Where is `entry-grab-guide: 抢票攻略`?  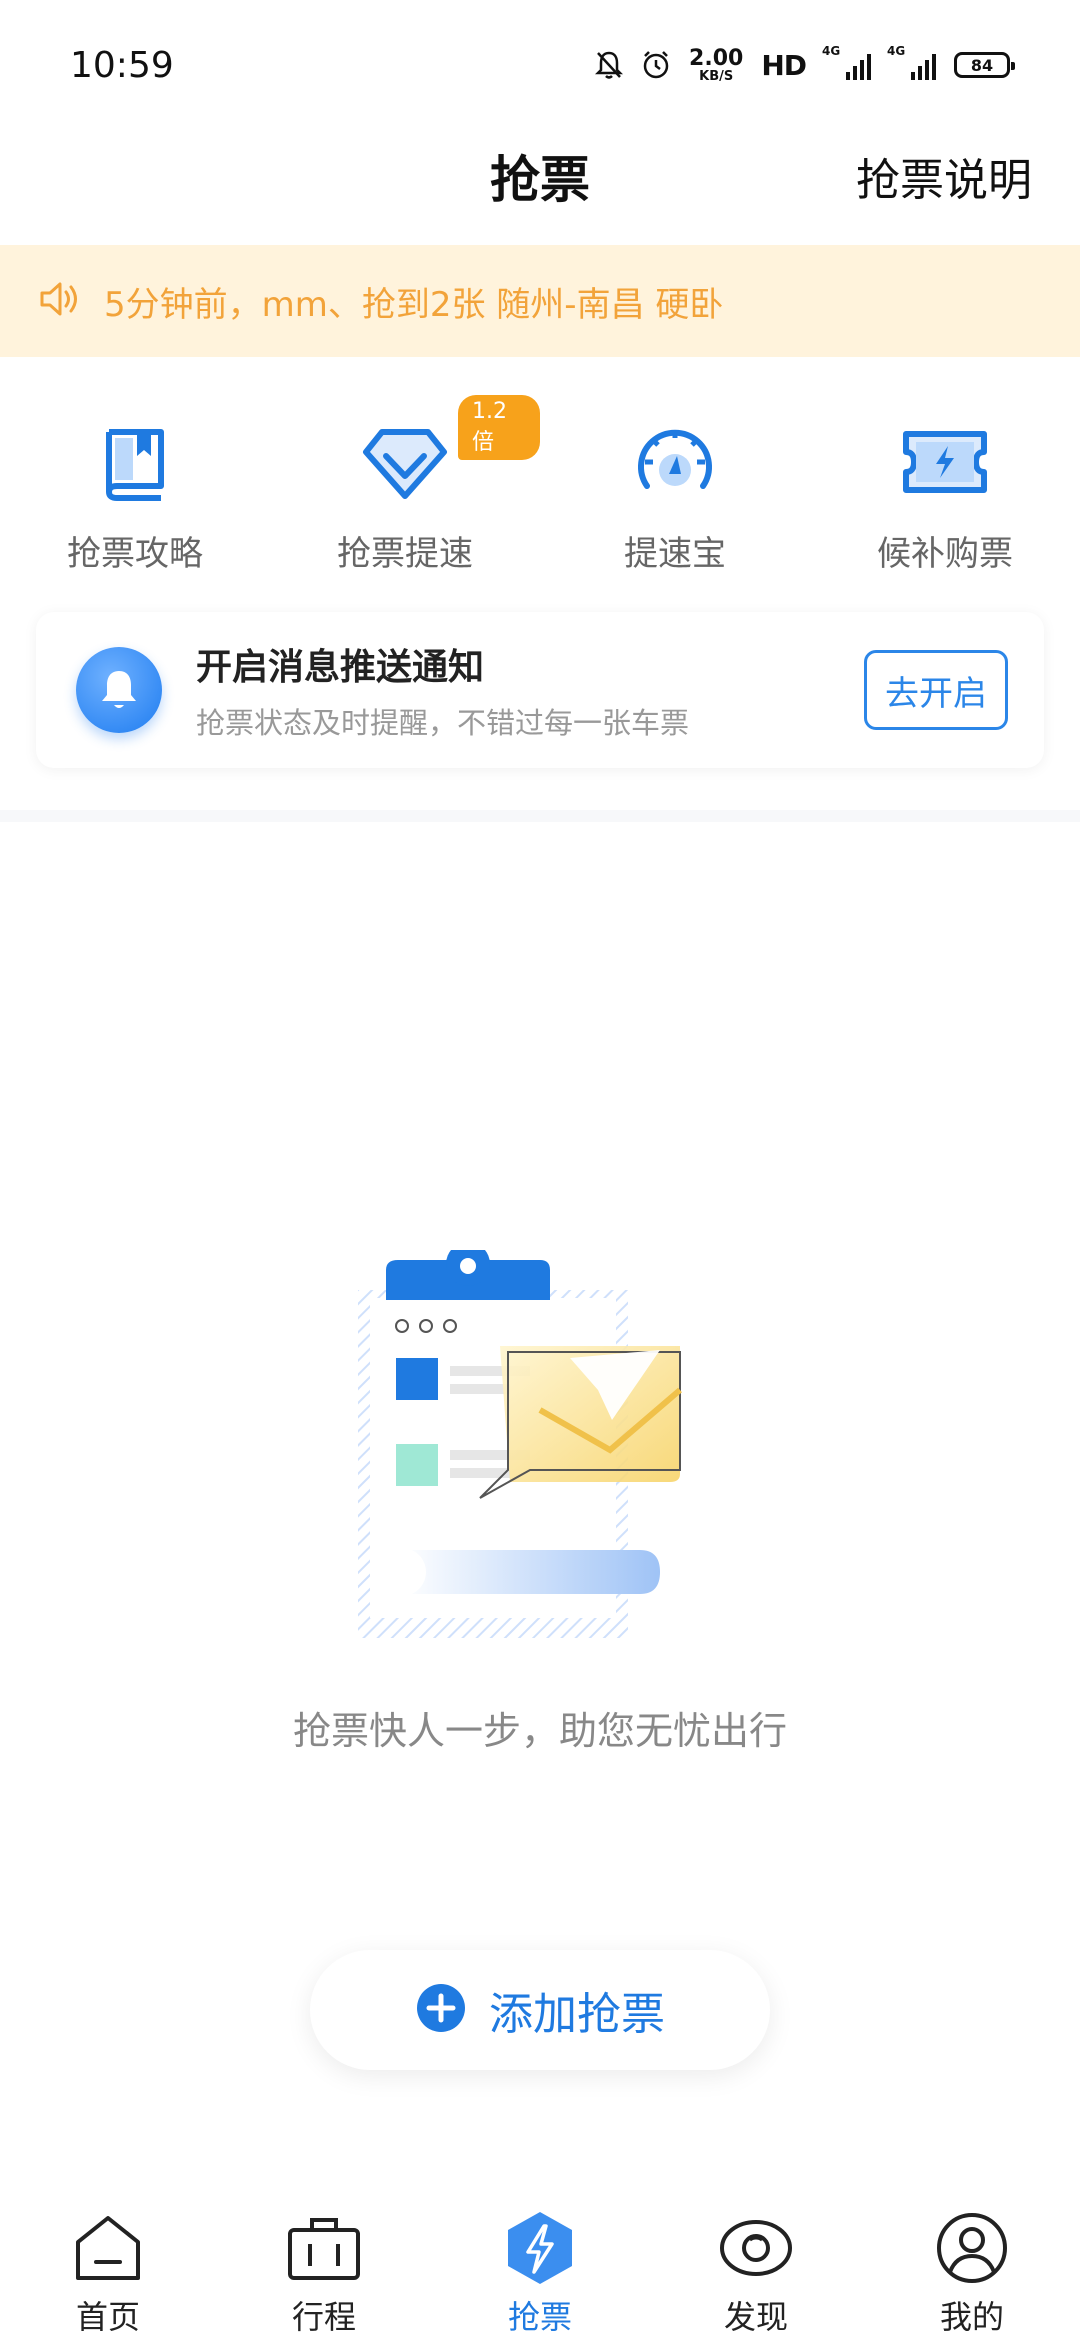
entry-grab-guide: 抢票攻略 is located at coordinates (135, 485).